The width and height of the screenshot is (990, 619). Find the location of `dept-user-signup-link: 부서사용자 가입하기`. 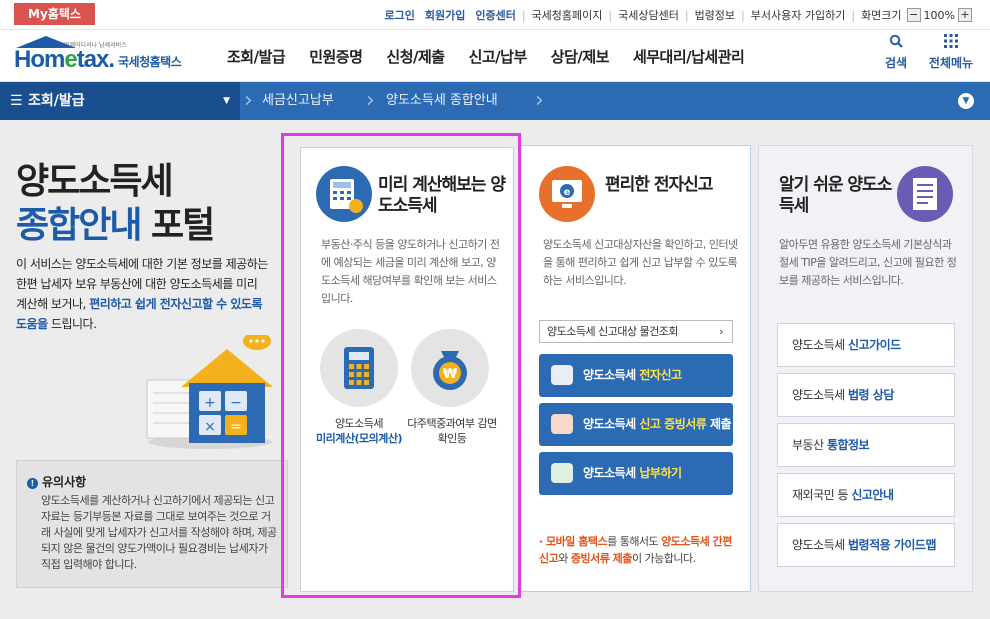

dept-user-signup-link: 부서사용자 가입하기 is located at coordinates (798, 15).